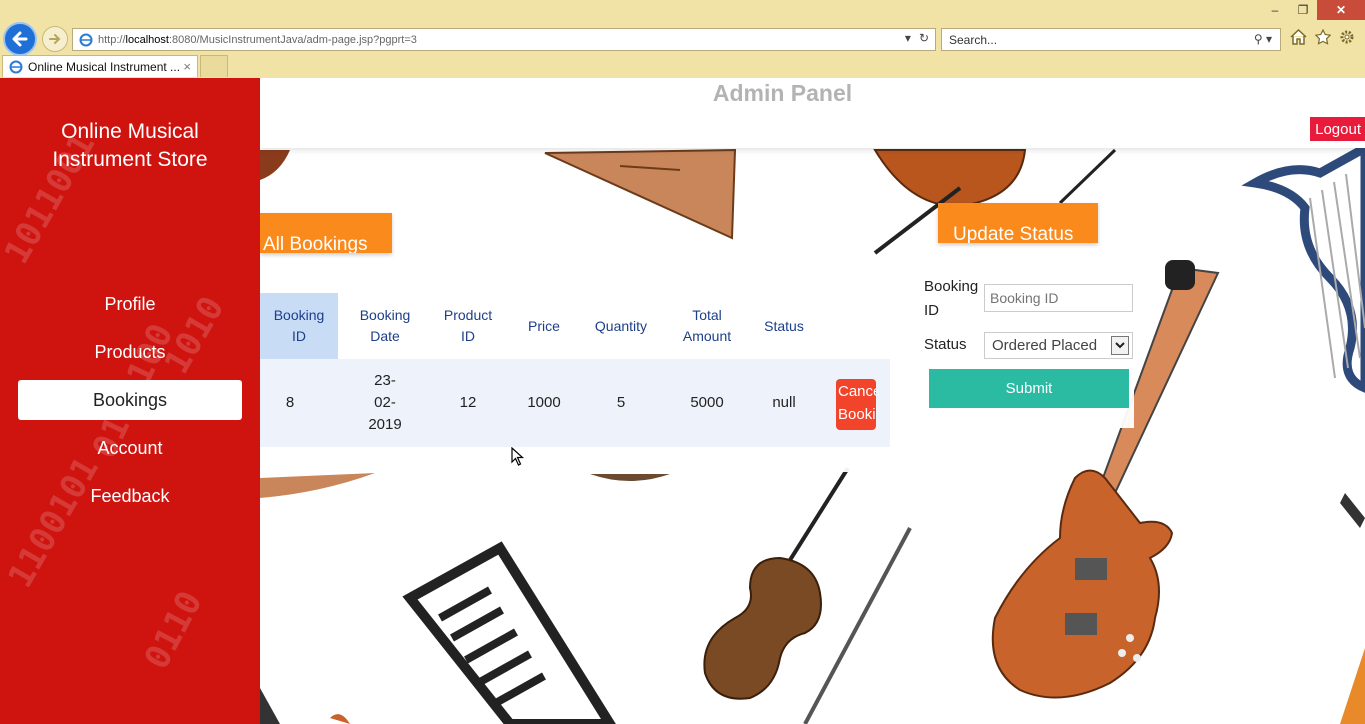 The height and width of the screenshot is (724, 1365). I want to click on column-header-total-amount: Total Amount, so click(707, 325).